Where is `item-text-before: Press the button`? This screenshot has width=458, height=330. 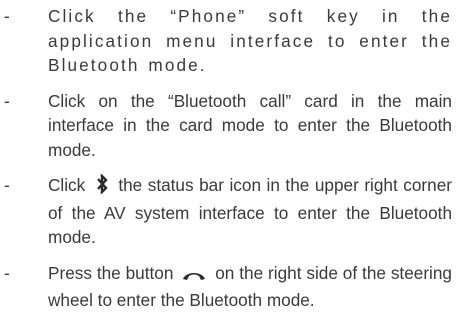 item-text-before: Press the button is located at coordinates (111, 272).